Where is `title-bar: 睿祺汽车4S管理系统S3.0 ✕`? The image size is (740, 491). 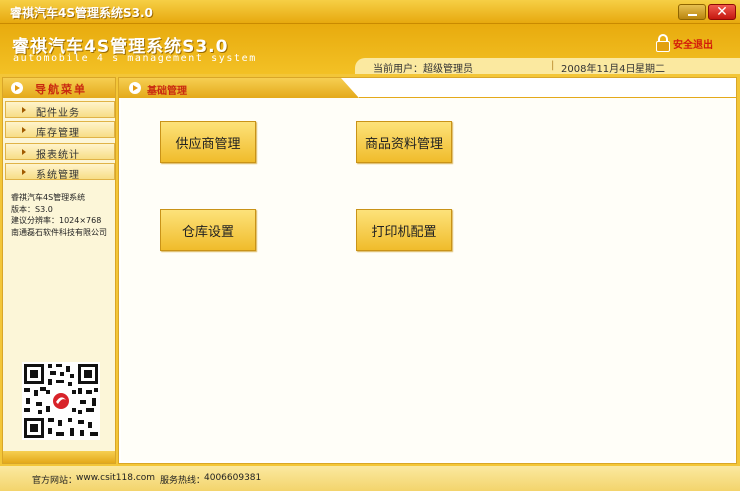 title-bar: 睿祺汽车4S管理系统S3.0 ✕ is located at coordinates (370, 12).